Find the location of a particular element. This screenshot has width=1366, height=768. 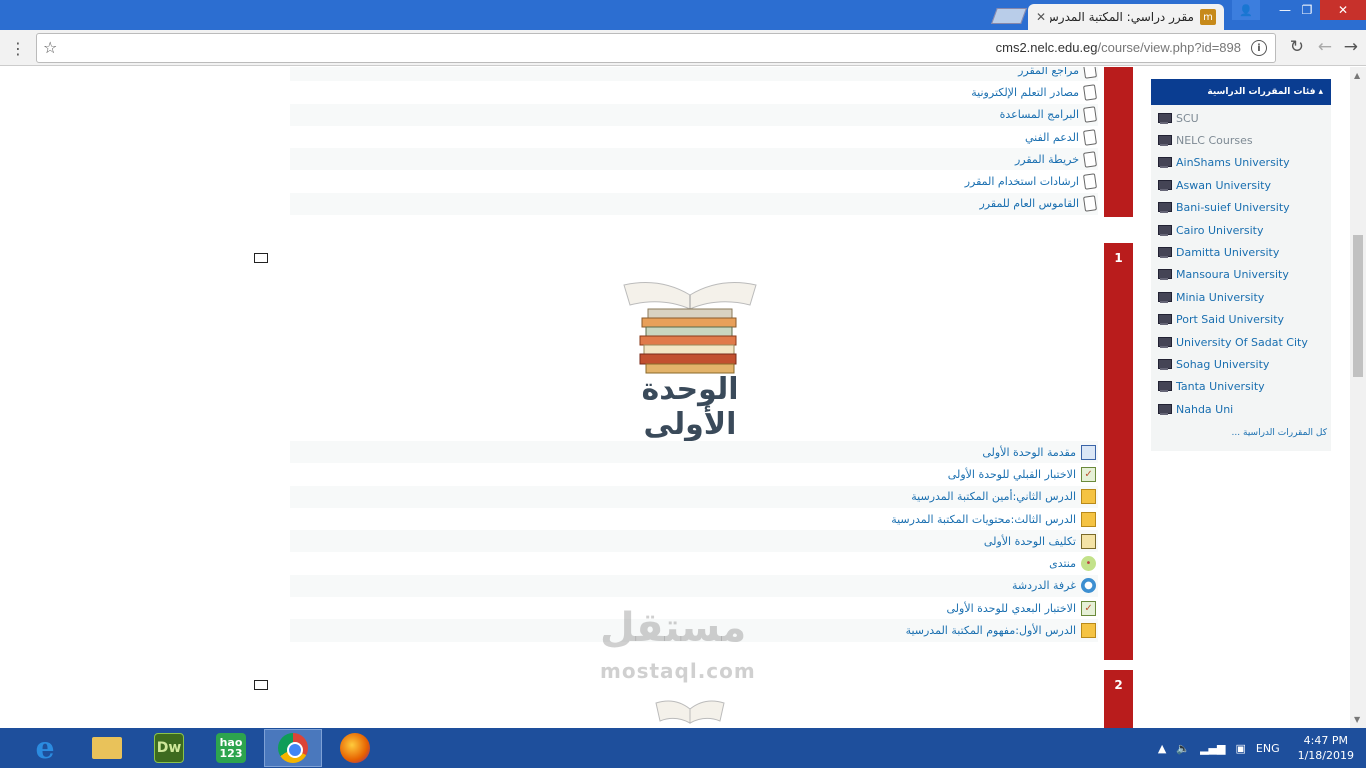

action-center-icon: ▣ is located at coordinates (1240, 748).